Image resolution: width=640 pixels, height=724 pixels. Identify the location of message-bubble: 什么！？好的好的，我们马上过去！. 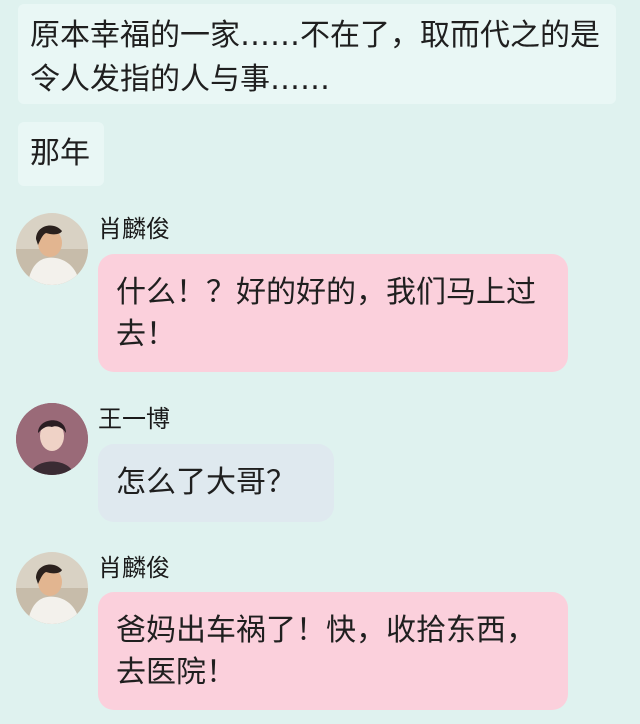
(333, 313).